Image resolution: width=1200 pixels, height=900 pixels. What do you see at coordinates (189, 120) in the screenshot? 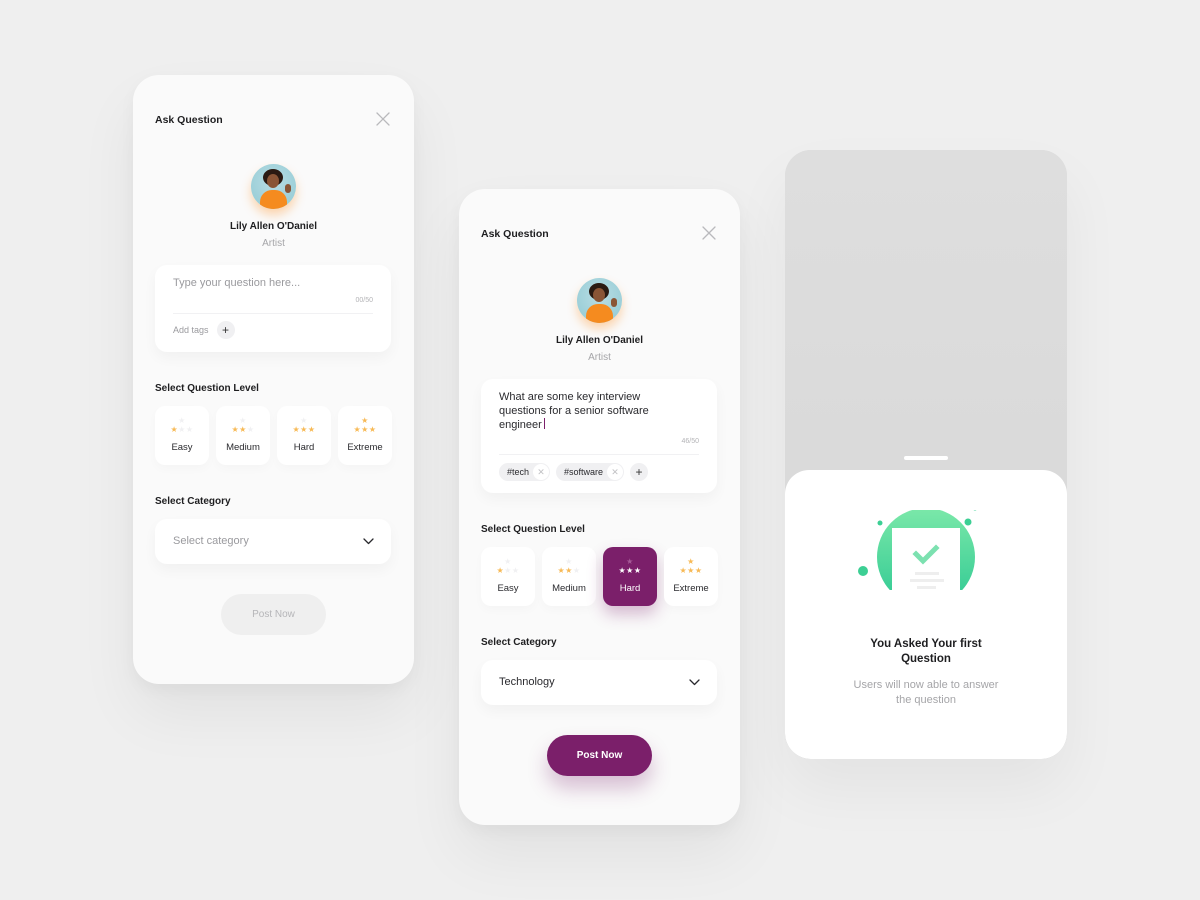
I see `screen-title: Ask Question` at bounding box center [189, 120].